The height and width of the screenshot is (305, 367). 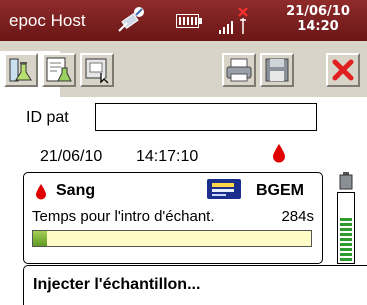 What do you see at coordinates (76, 190) in the screenshot?
I see `sample-type: Sang` at bounding box center [76, 190].